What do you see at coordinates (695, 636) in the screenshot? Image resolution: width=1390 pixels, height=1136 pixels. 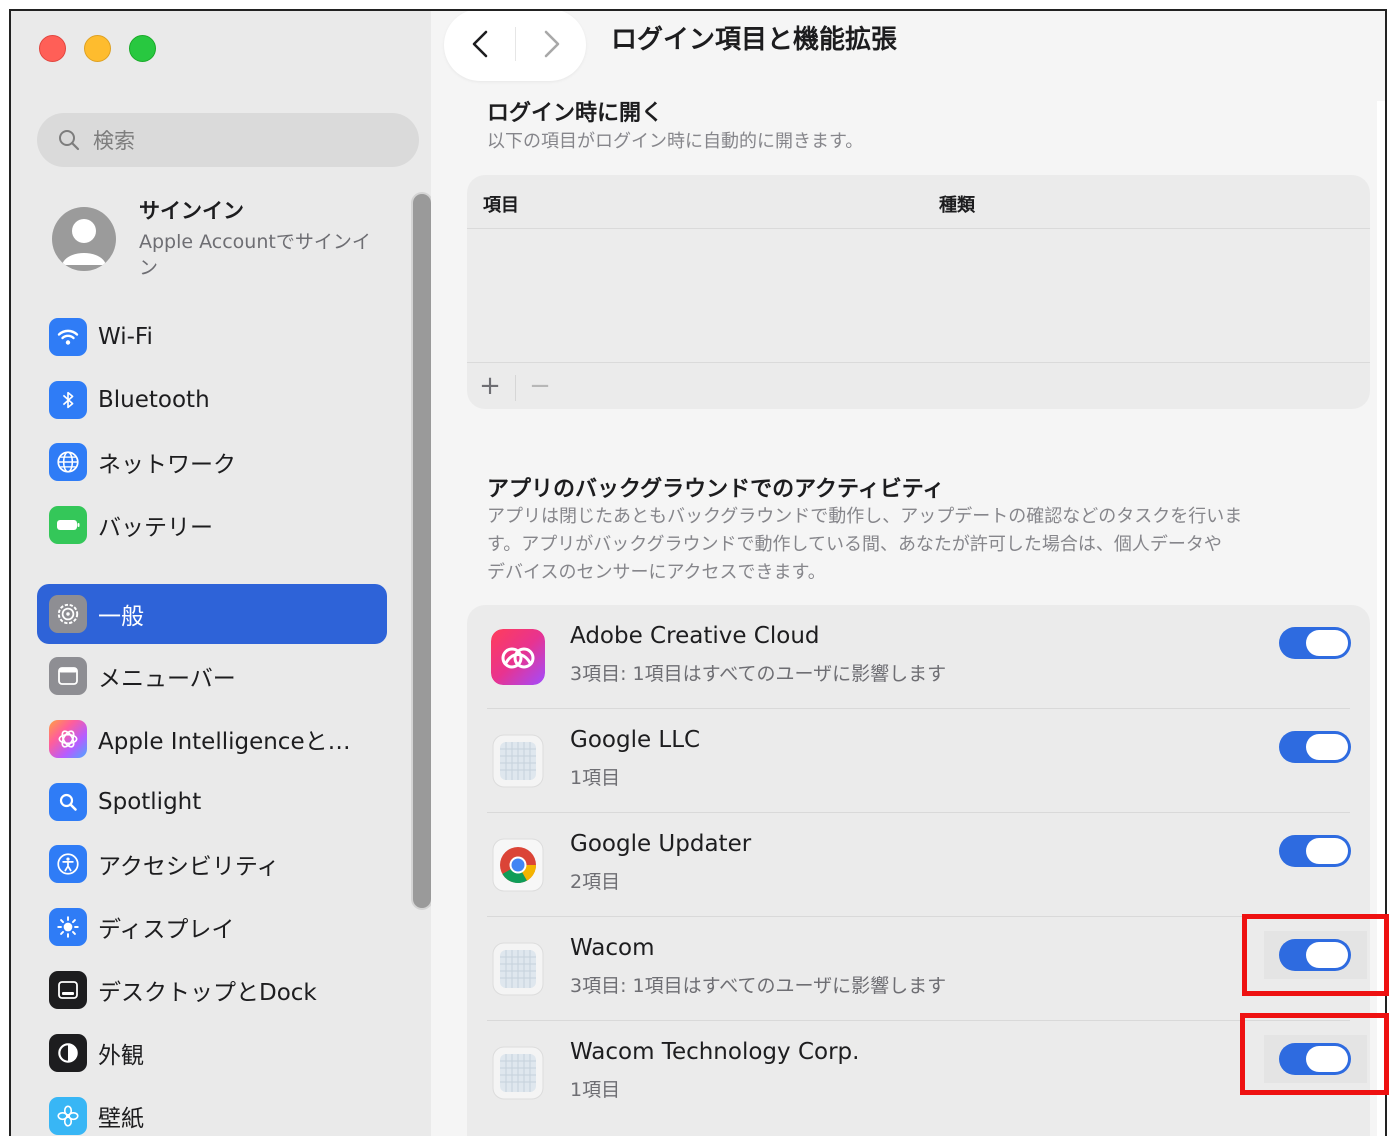 I see `app-name: Adobe Creative Cloud` at bounding box center [695, 636].